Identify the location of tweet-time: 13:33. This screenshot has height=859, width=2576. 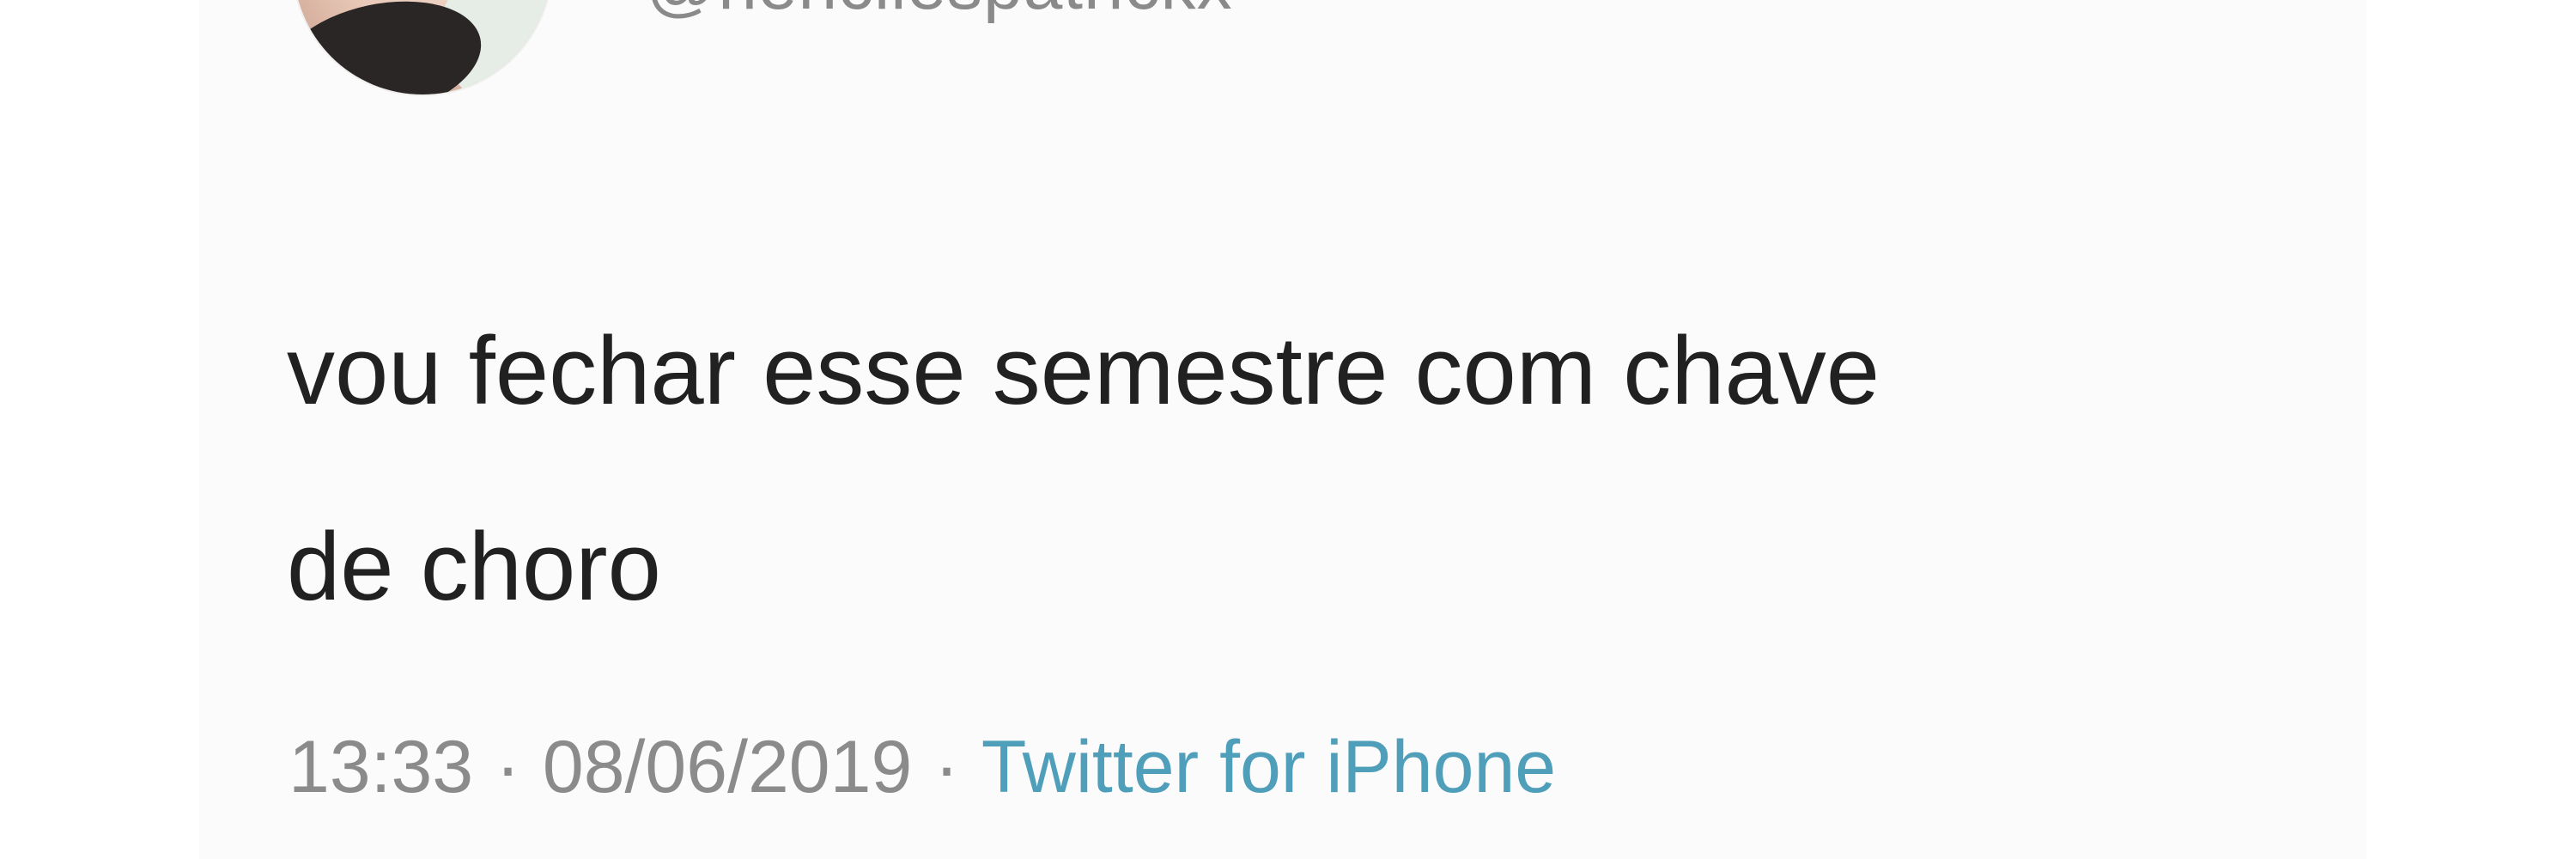
(381, 767).